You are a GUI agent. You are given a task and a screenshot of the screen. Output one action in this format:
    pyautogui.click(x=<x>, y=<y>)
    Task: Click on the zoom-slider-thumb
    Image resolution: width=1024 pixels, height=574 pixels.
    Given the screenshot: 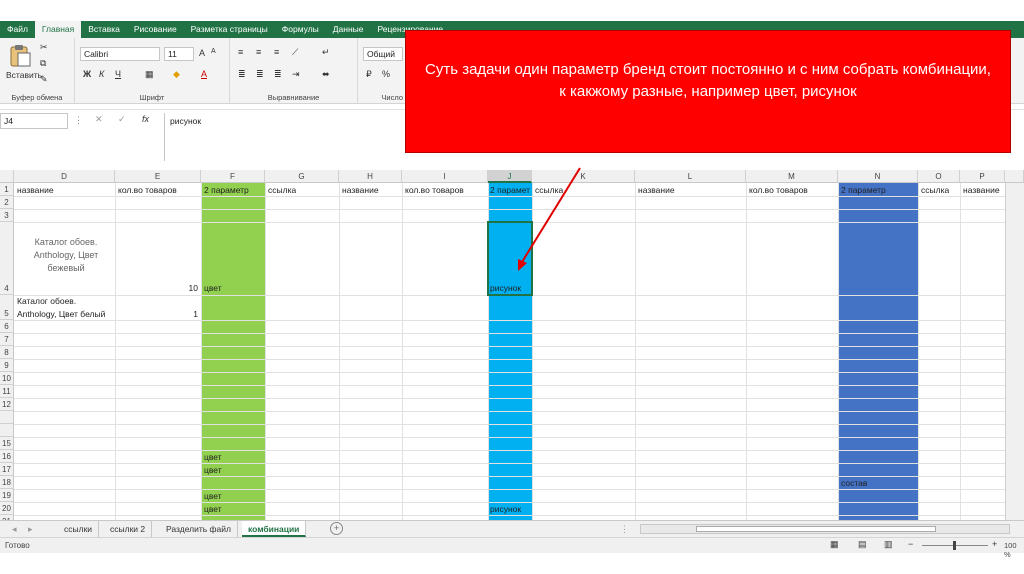 What is the action you would take?
    pyautogui.click(x=954, y=545)
    